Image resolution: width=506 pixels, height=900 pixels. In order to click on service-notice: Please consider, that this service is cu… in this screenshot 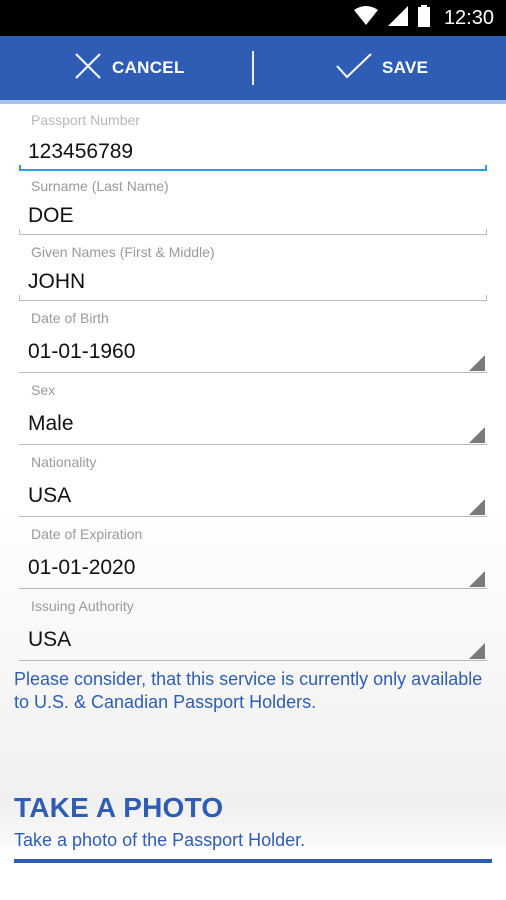, I will do `click(248, 690)`.